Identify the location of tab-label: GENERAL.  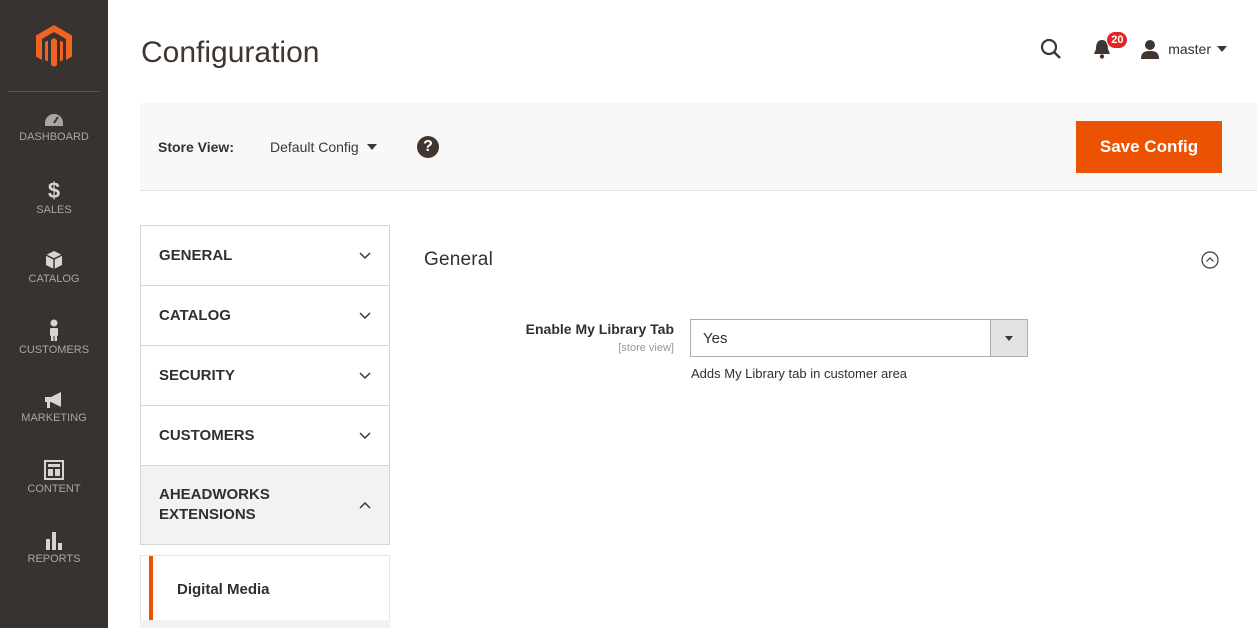
(196, 255).